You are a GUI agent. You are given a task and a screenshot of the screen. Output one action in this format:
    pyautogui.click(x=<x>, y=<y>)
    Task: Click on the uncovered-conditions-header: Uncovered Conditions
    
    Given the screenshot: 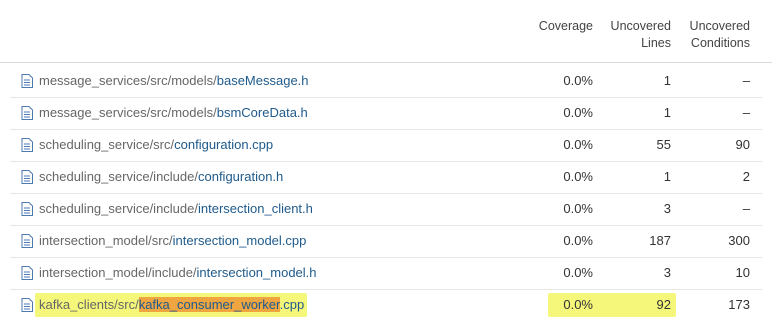 What is the action you would take?
    pyautogui.click(x=720, y=35)
    